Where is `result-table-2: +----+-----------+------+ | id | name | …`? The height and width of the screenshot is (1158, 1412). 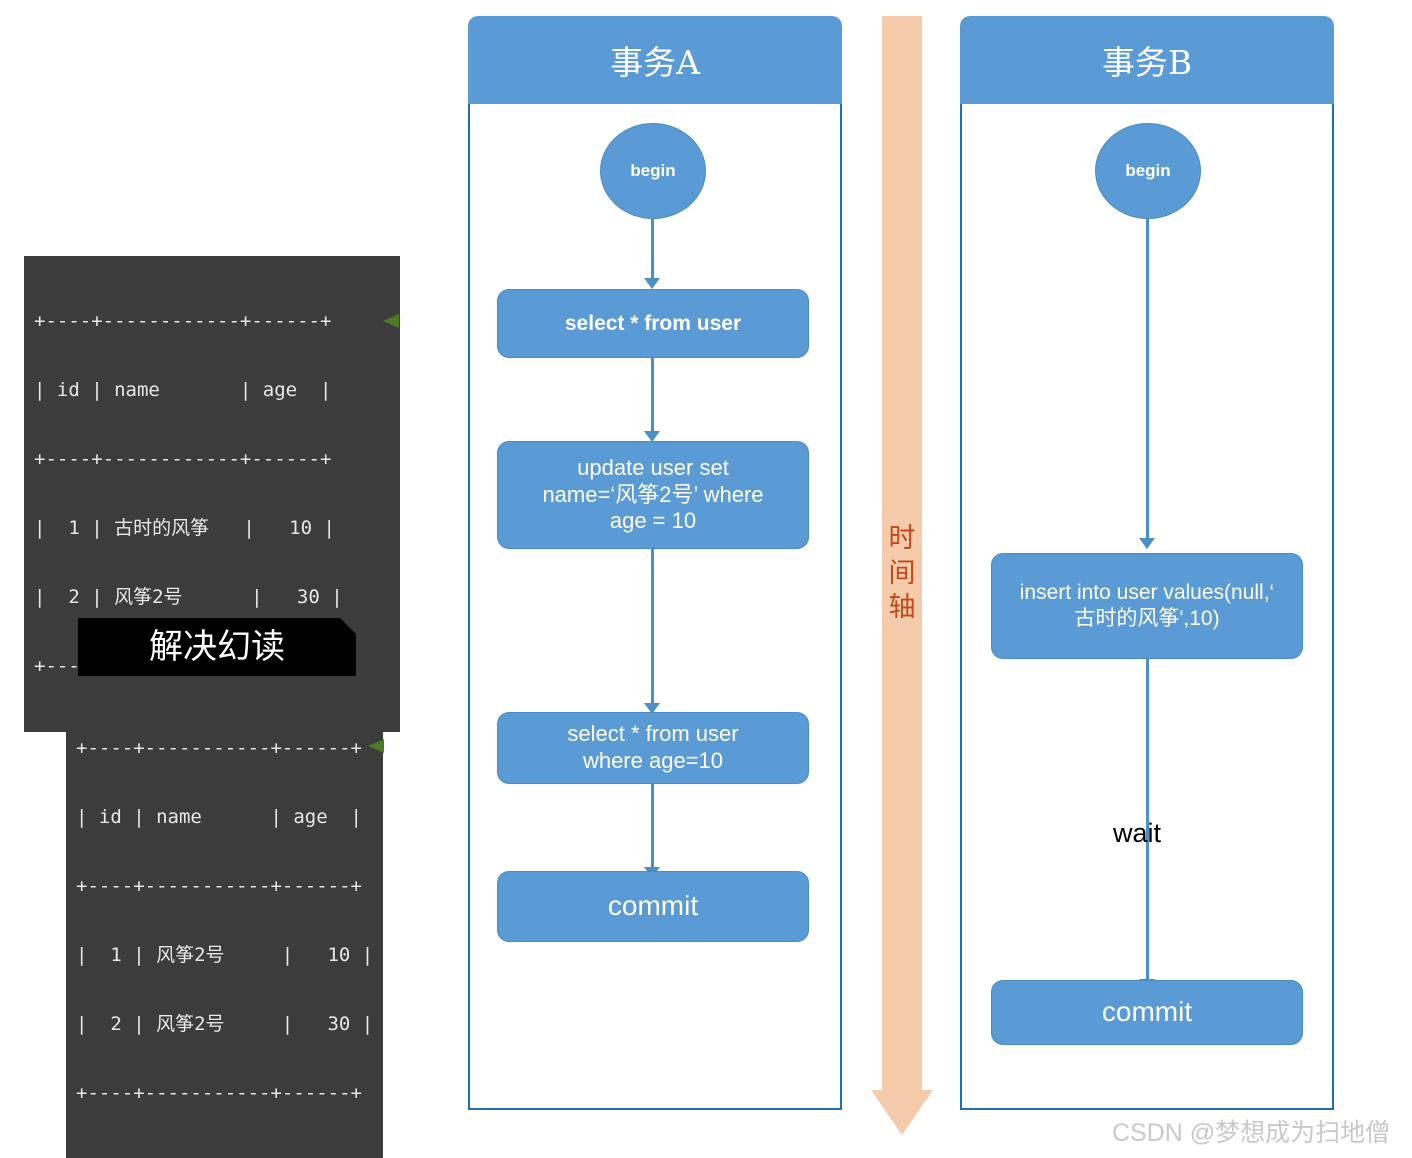 result-table-2: +----+-----------+------+ | id | name | … is located at coordinates (224, 920).